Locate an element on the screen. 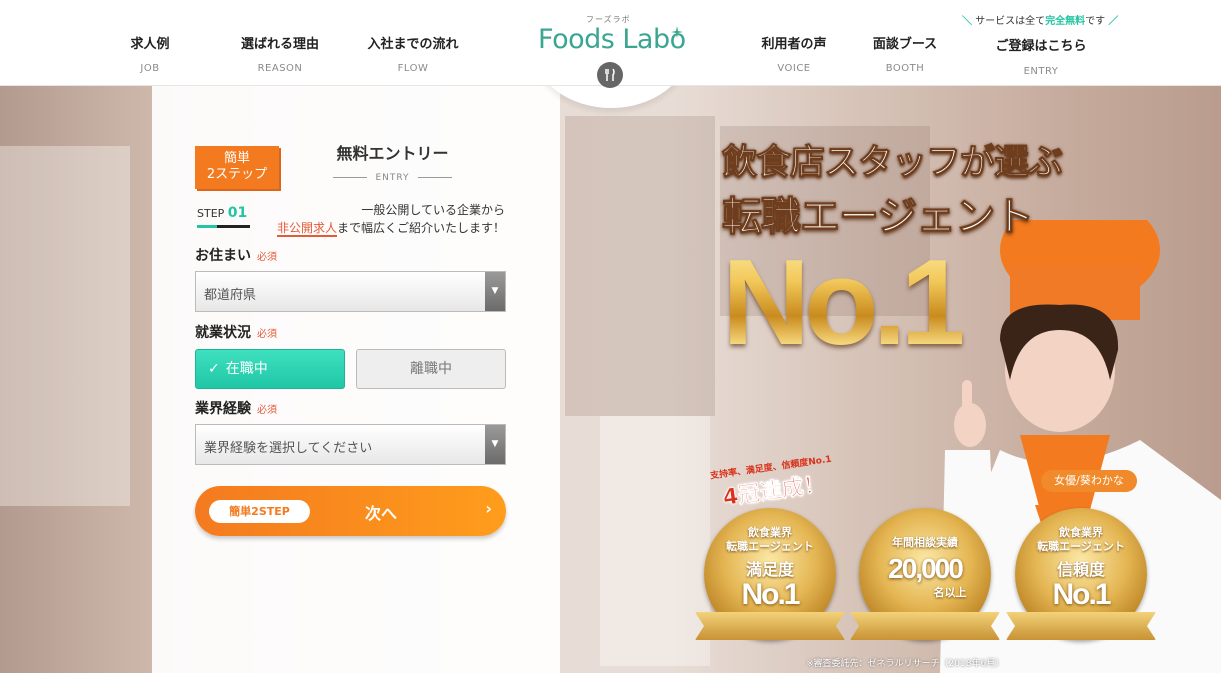 This screenshot has width=1221, height=673. experience-label: 業界経験 必須 is located at coordinates (236, 408).